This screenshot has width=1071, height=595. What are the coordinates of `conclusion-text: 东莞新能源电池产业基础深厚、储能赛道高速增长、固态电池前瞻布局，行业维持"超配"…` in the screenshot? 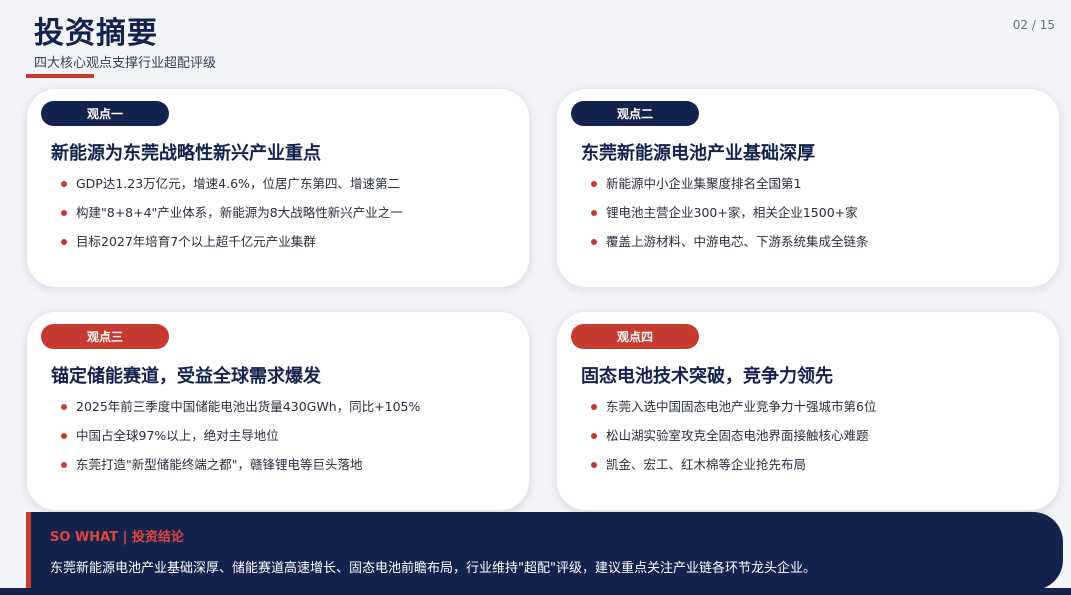 It's located at (433, 568).